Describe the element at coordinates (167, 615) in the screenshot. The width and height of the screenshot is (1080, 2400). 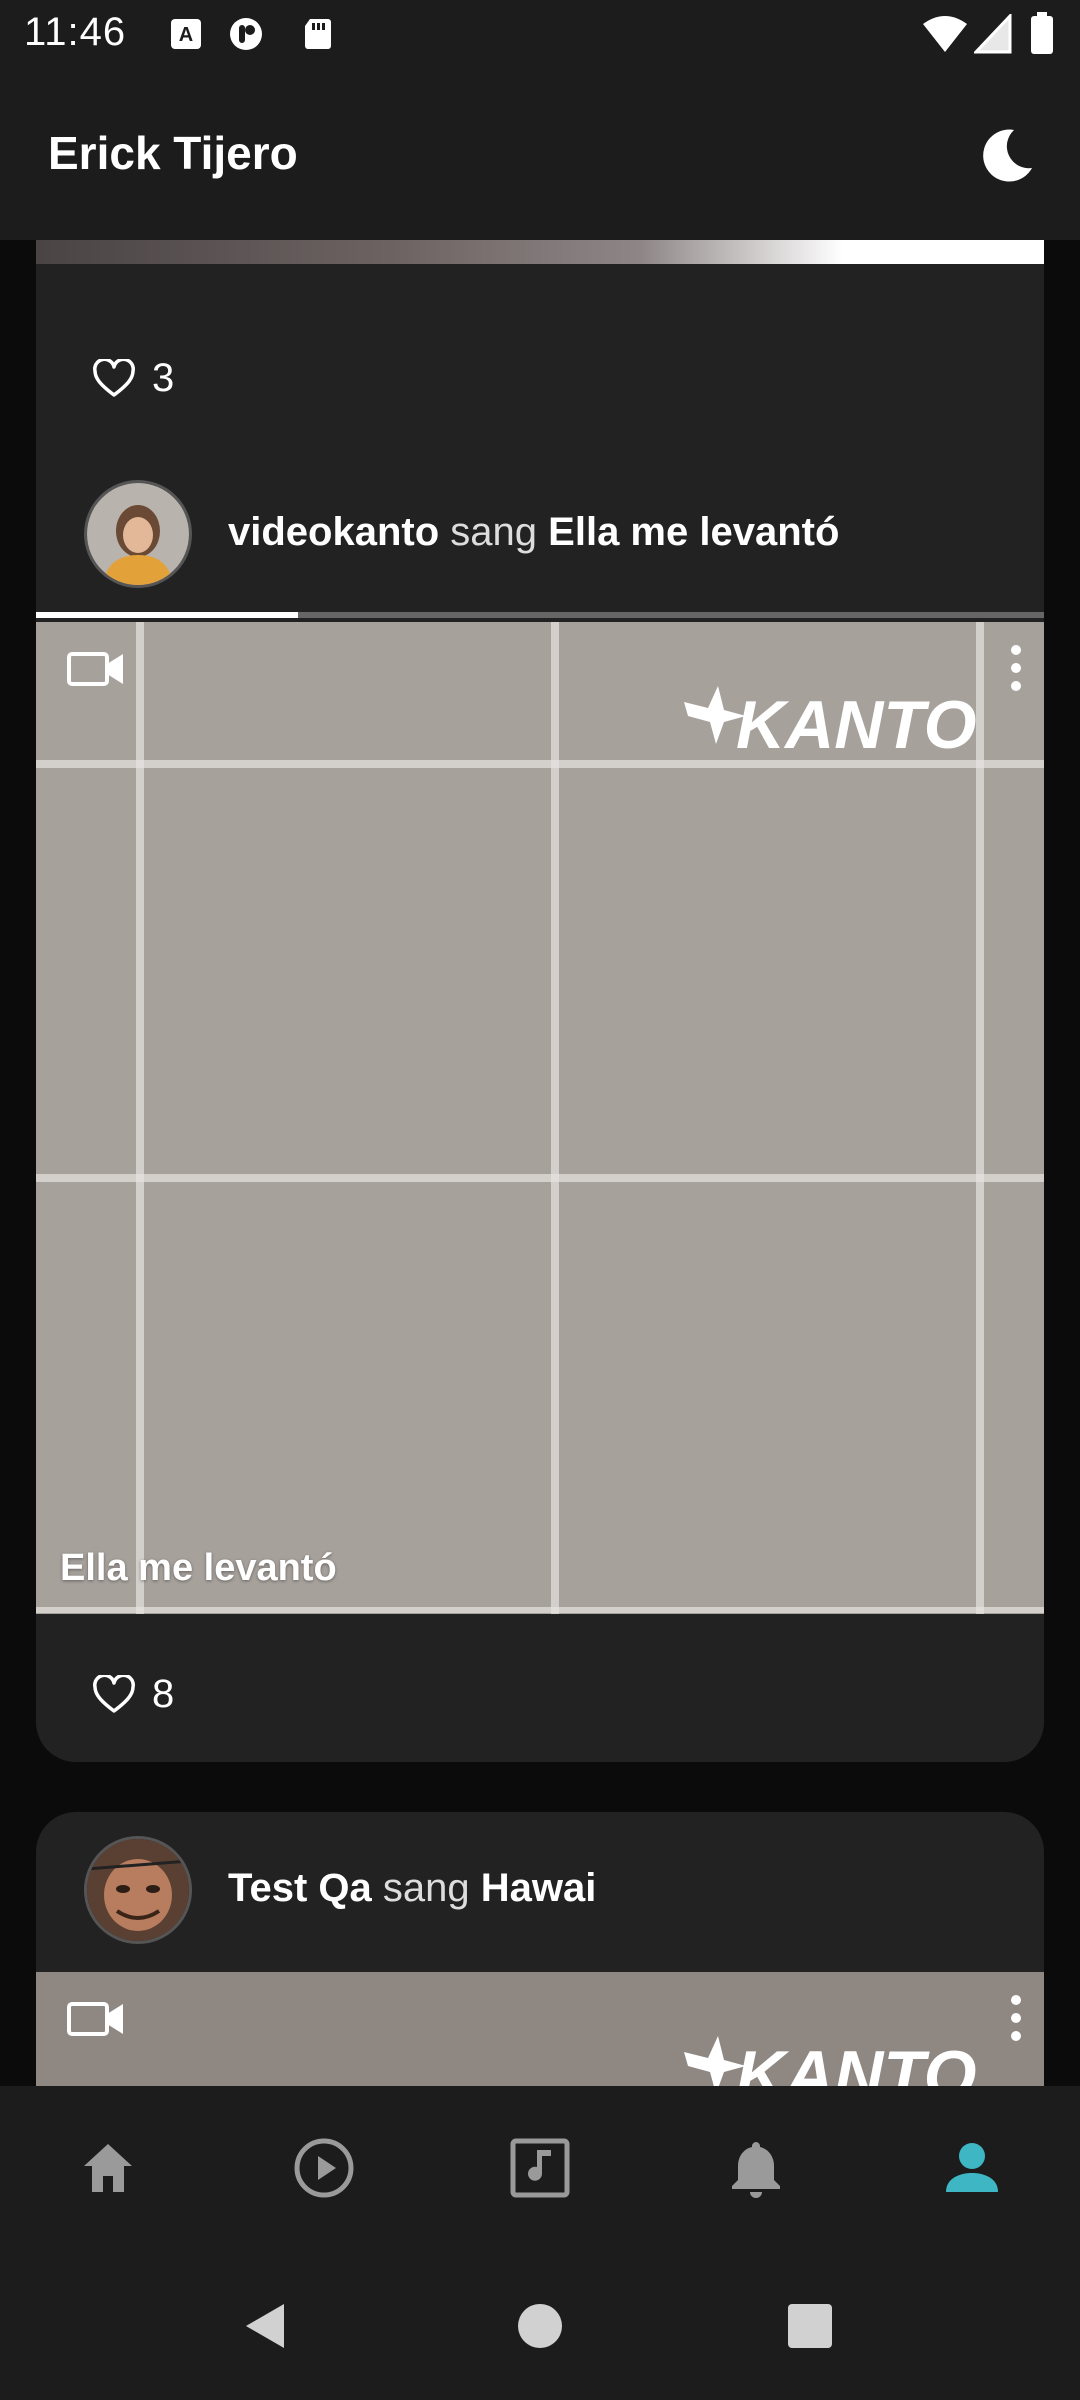
I see `playback-progress-fill` at that location.